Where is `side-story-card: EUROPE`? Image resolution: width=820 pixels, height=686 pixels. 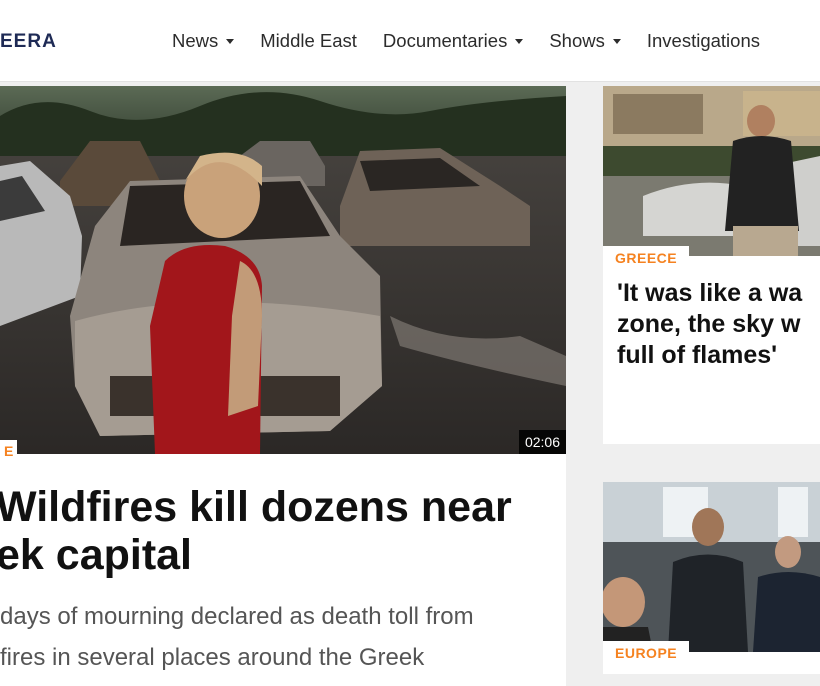
side-story-card: EUROPE is located at coordinates (711, 578).